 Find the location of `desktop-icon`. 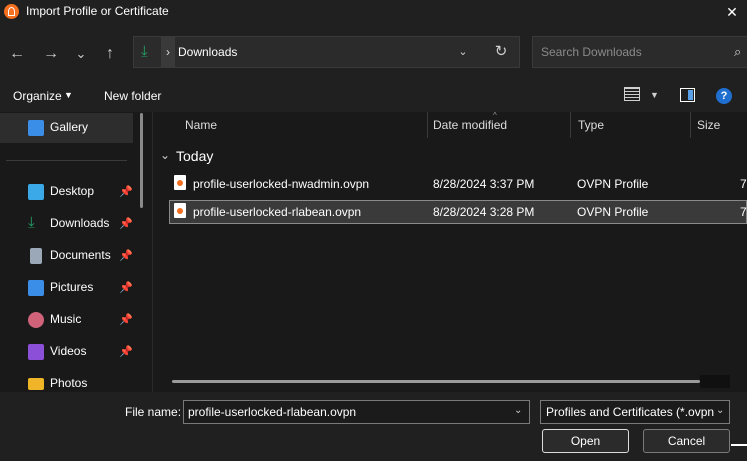

desktop-icon is located at coordinates (36, 192).